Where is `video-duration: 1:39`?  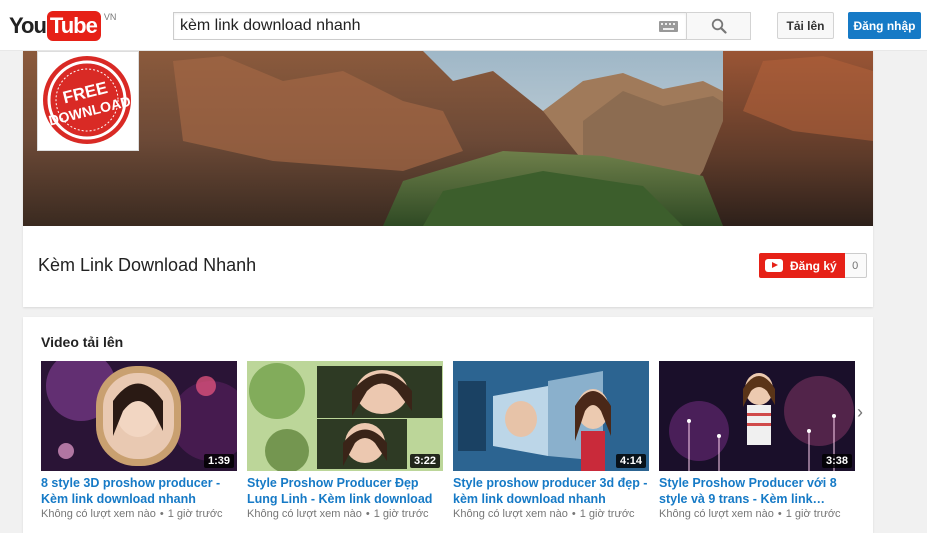
video-duration: 1:39 is located at coordinates (218, 461).